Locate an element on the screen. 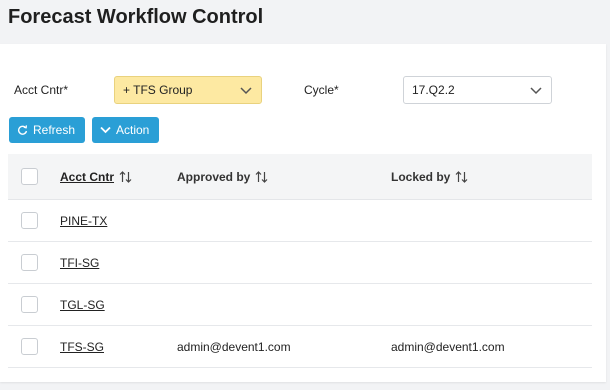 The image size is (610, 390). acct-cntr-link: TGL-SG is located at coordinates (82, 305).